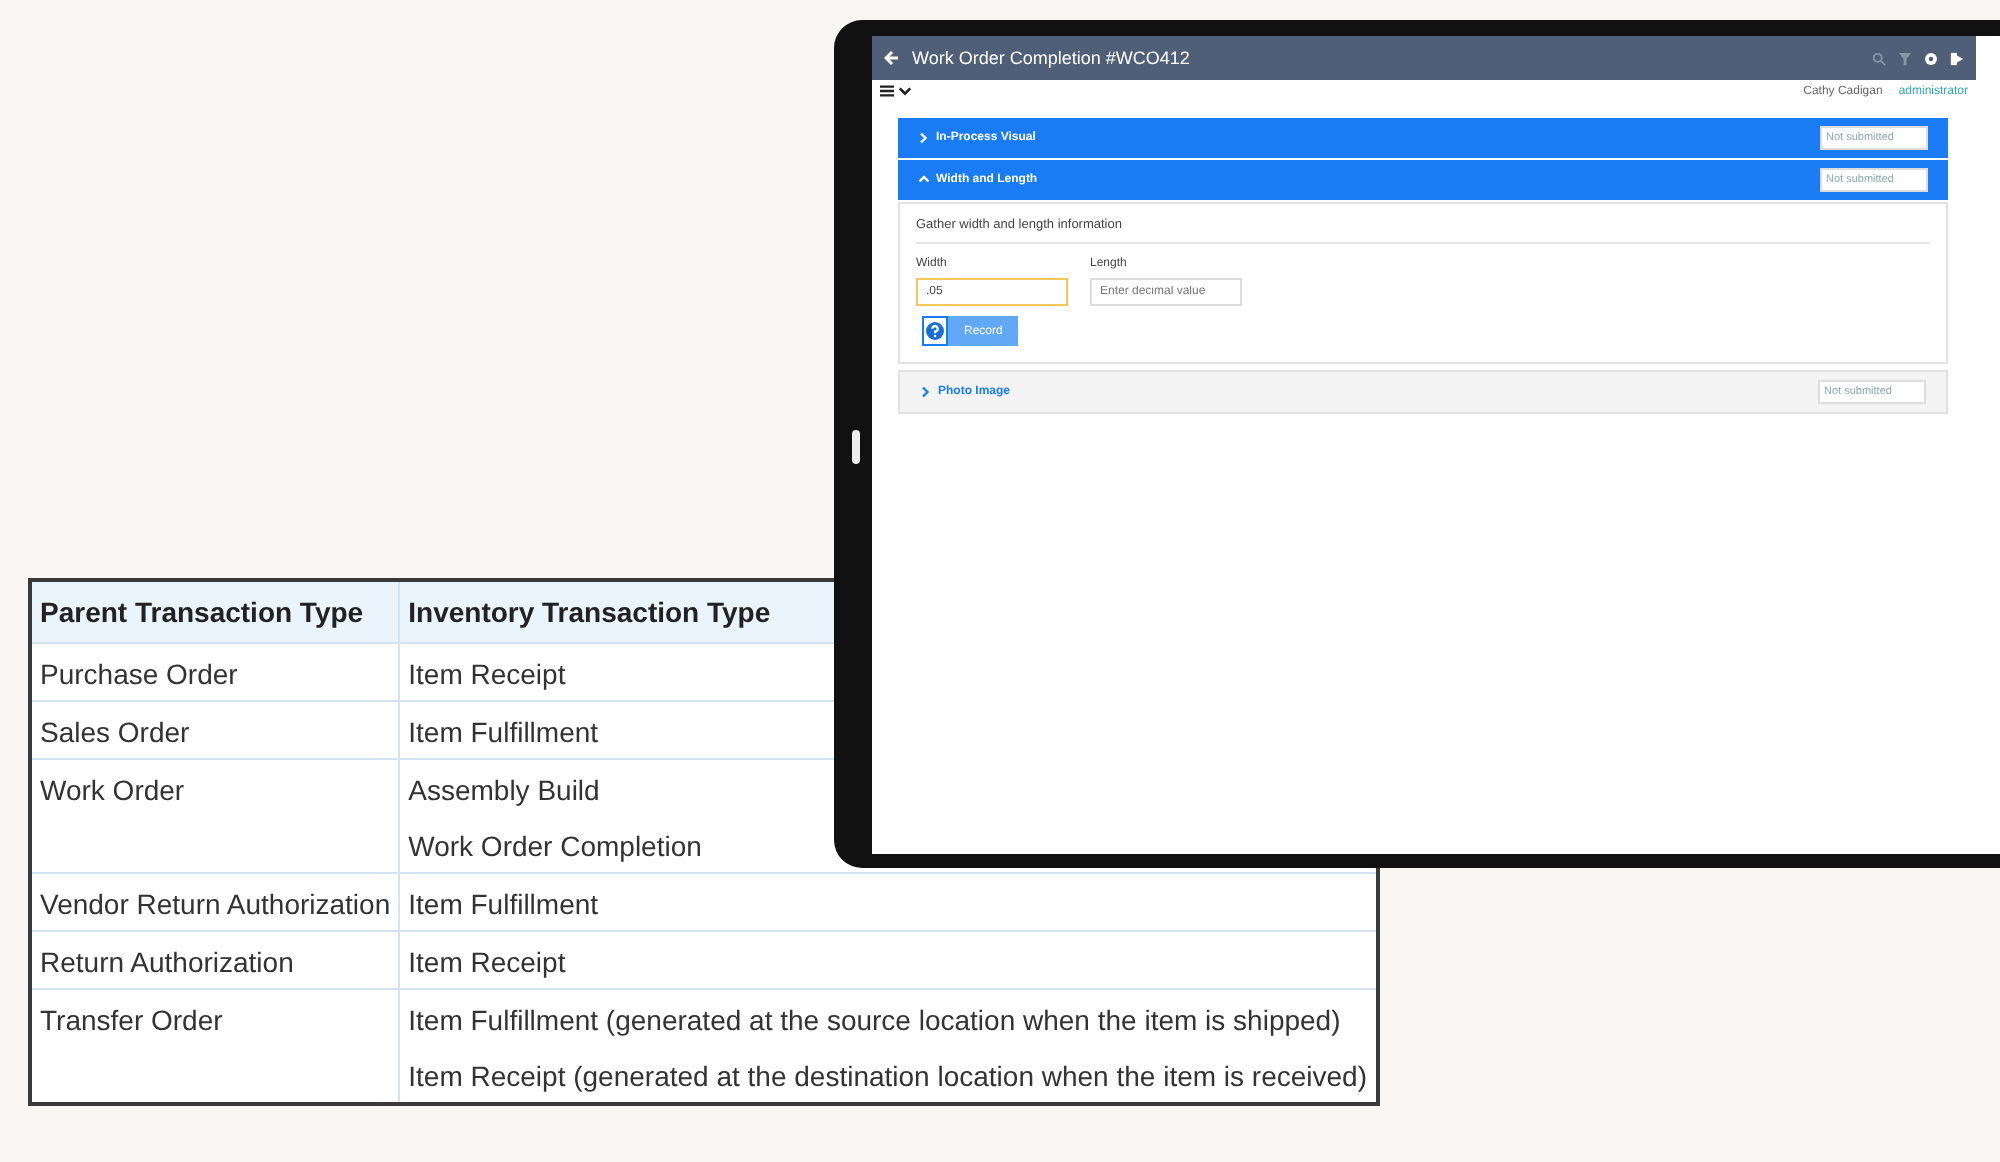 The width and height of the screenshot is (2000, 1162). Describe the element at coordinates (1052, 58) in the screenshot. I see `page-title: Work Order Completion #WCO412` at that location.